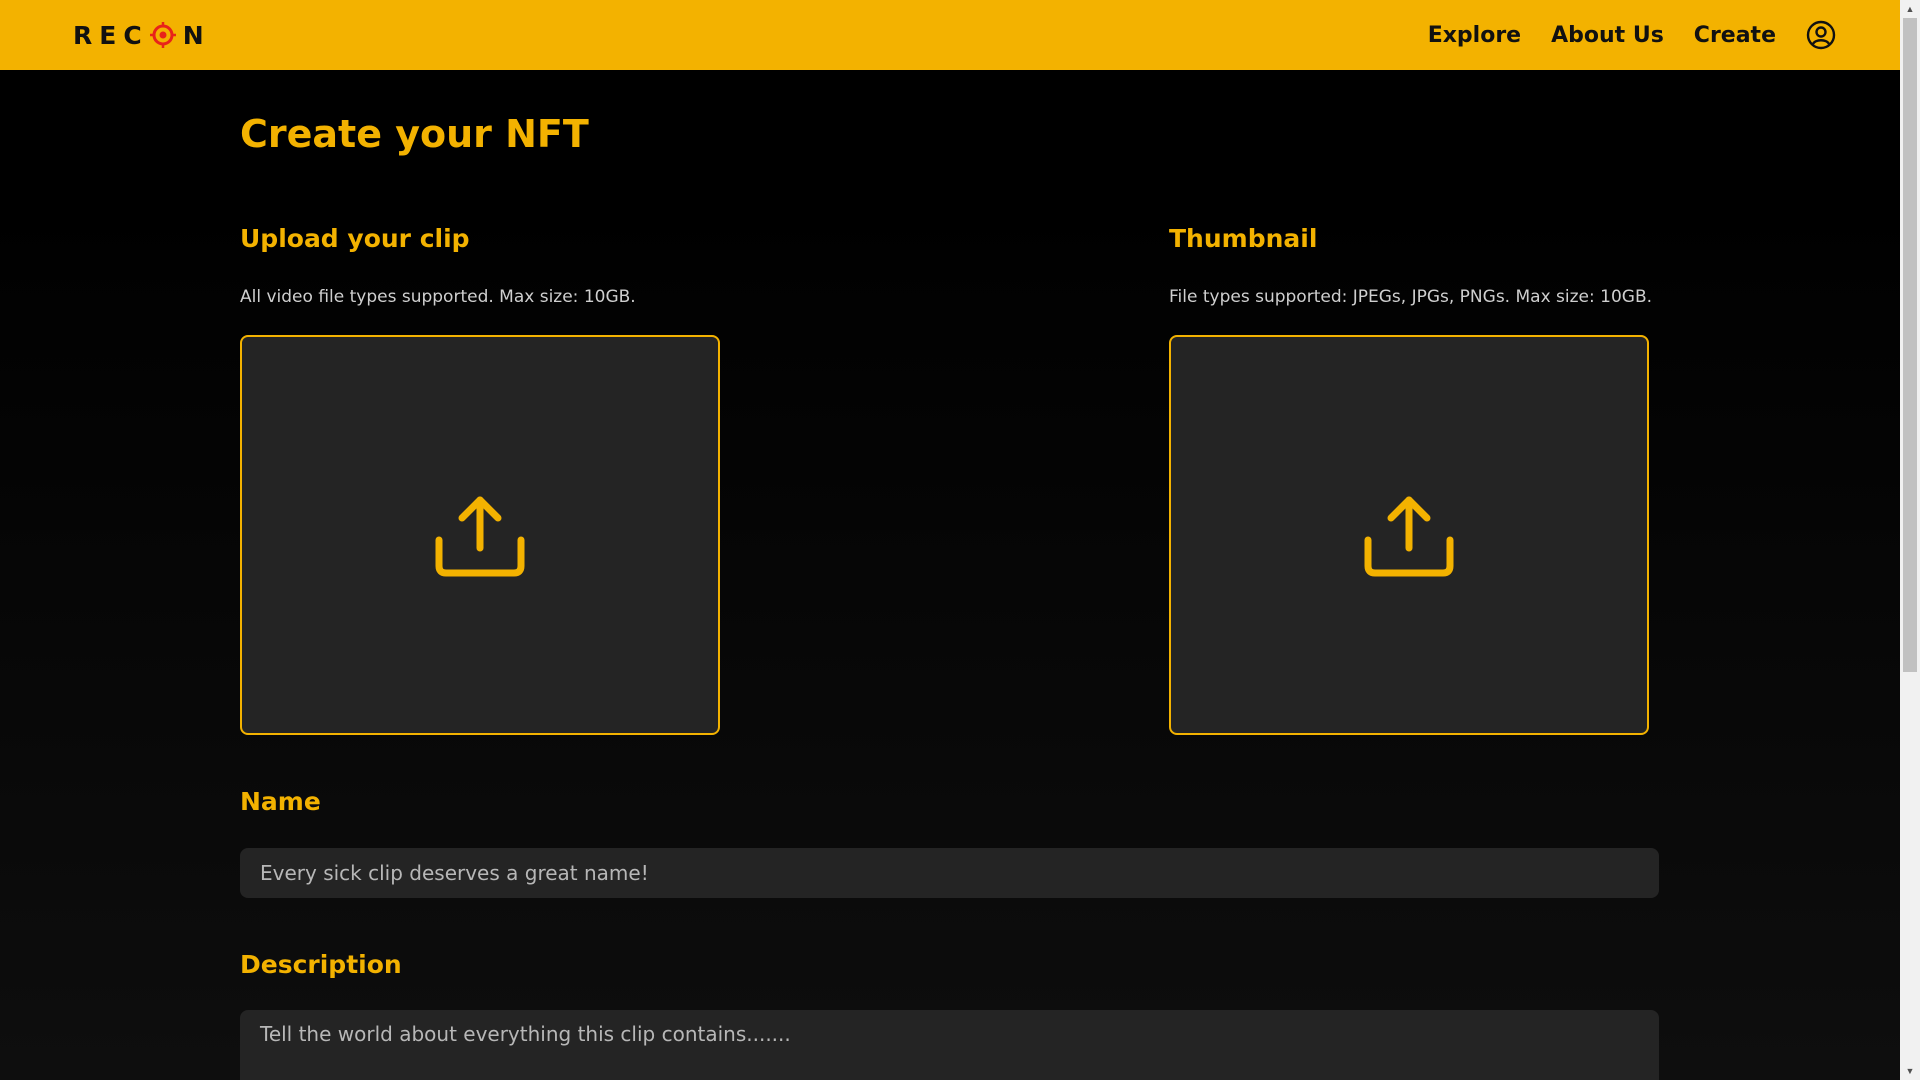  What do you see at coordinates (280, 801) in the screenshot?
I see `name-label: Name` at bounding box center [280, 801].